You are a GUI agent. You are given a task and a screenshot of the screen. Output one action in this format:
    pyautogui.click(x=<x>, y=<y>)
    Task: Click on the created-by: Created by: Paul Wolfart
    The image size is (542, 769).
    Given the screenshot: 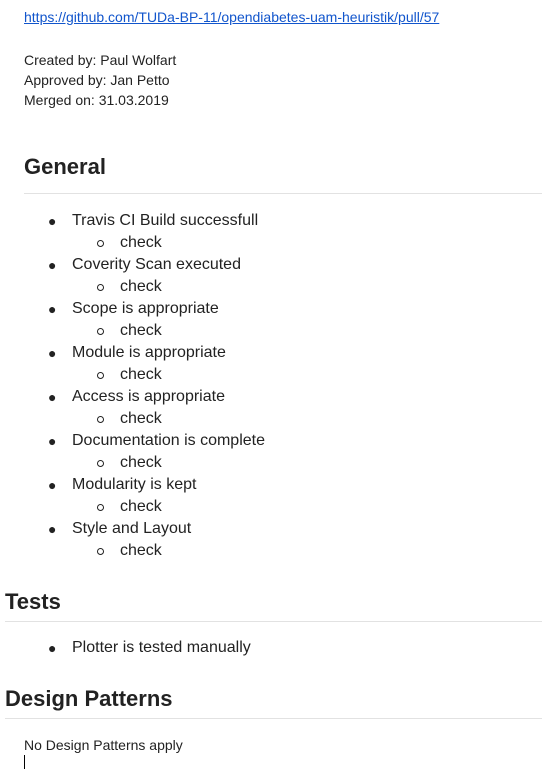 What is the action you would take?
    pyautogui.click(x=100, y=60)
    